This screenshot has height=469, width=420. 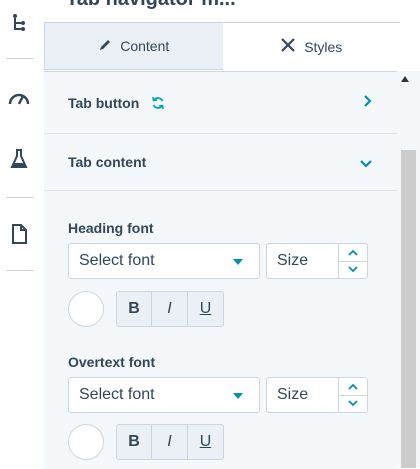 What do you see at coordinates (323, 46) in the screenshot?
I see `tab-styles-label: Styles` at bounding box center [323, 46].